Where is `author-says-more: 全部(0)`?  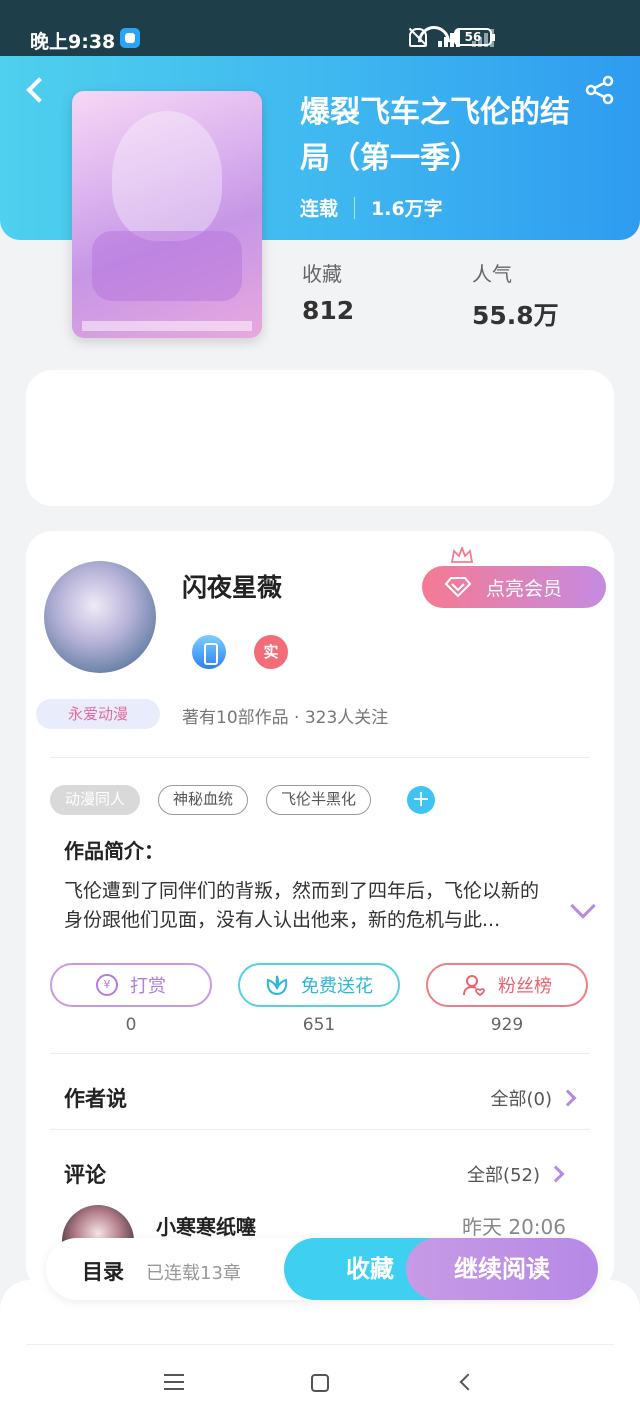
author-says-more: 全部(0) is located at coordinates (533, 1098).